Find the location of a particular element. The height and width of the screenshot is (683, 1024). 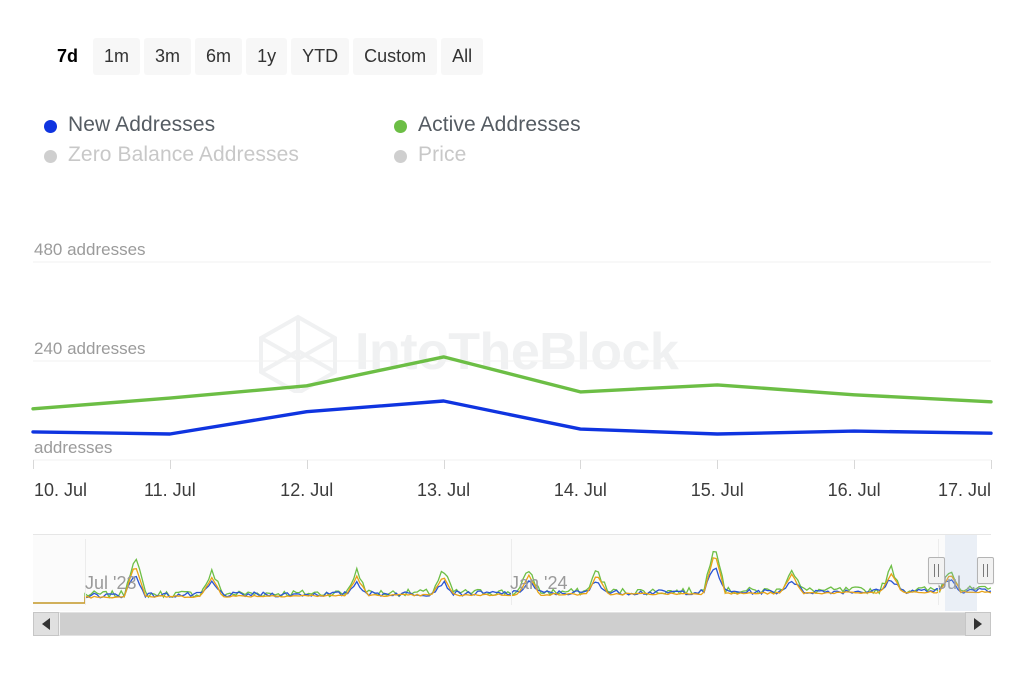

legend-label-zero-balance-addresses: Zero Balance Addresses is located at coordinates (183, 154).